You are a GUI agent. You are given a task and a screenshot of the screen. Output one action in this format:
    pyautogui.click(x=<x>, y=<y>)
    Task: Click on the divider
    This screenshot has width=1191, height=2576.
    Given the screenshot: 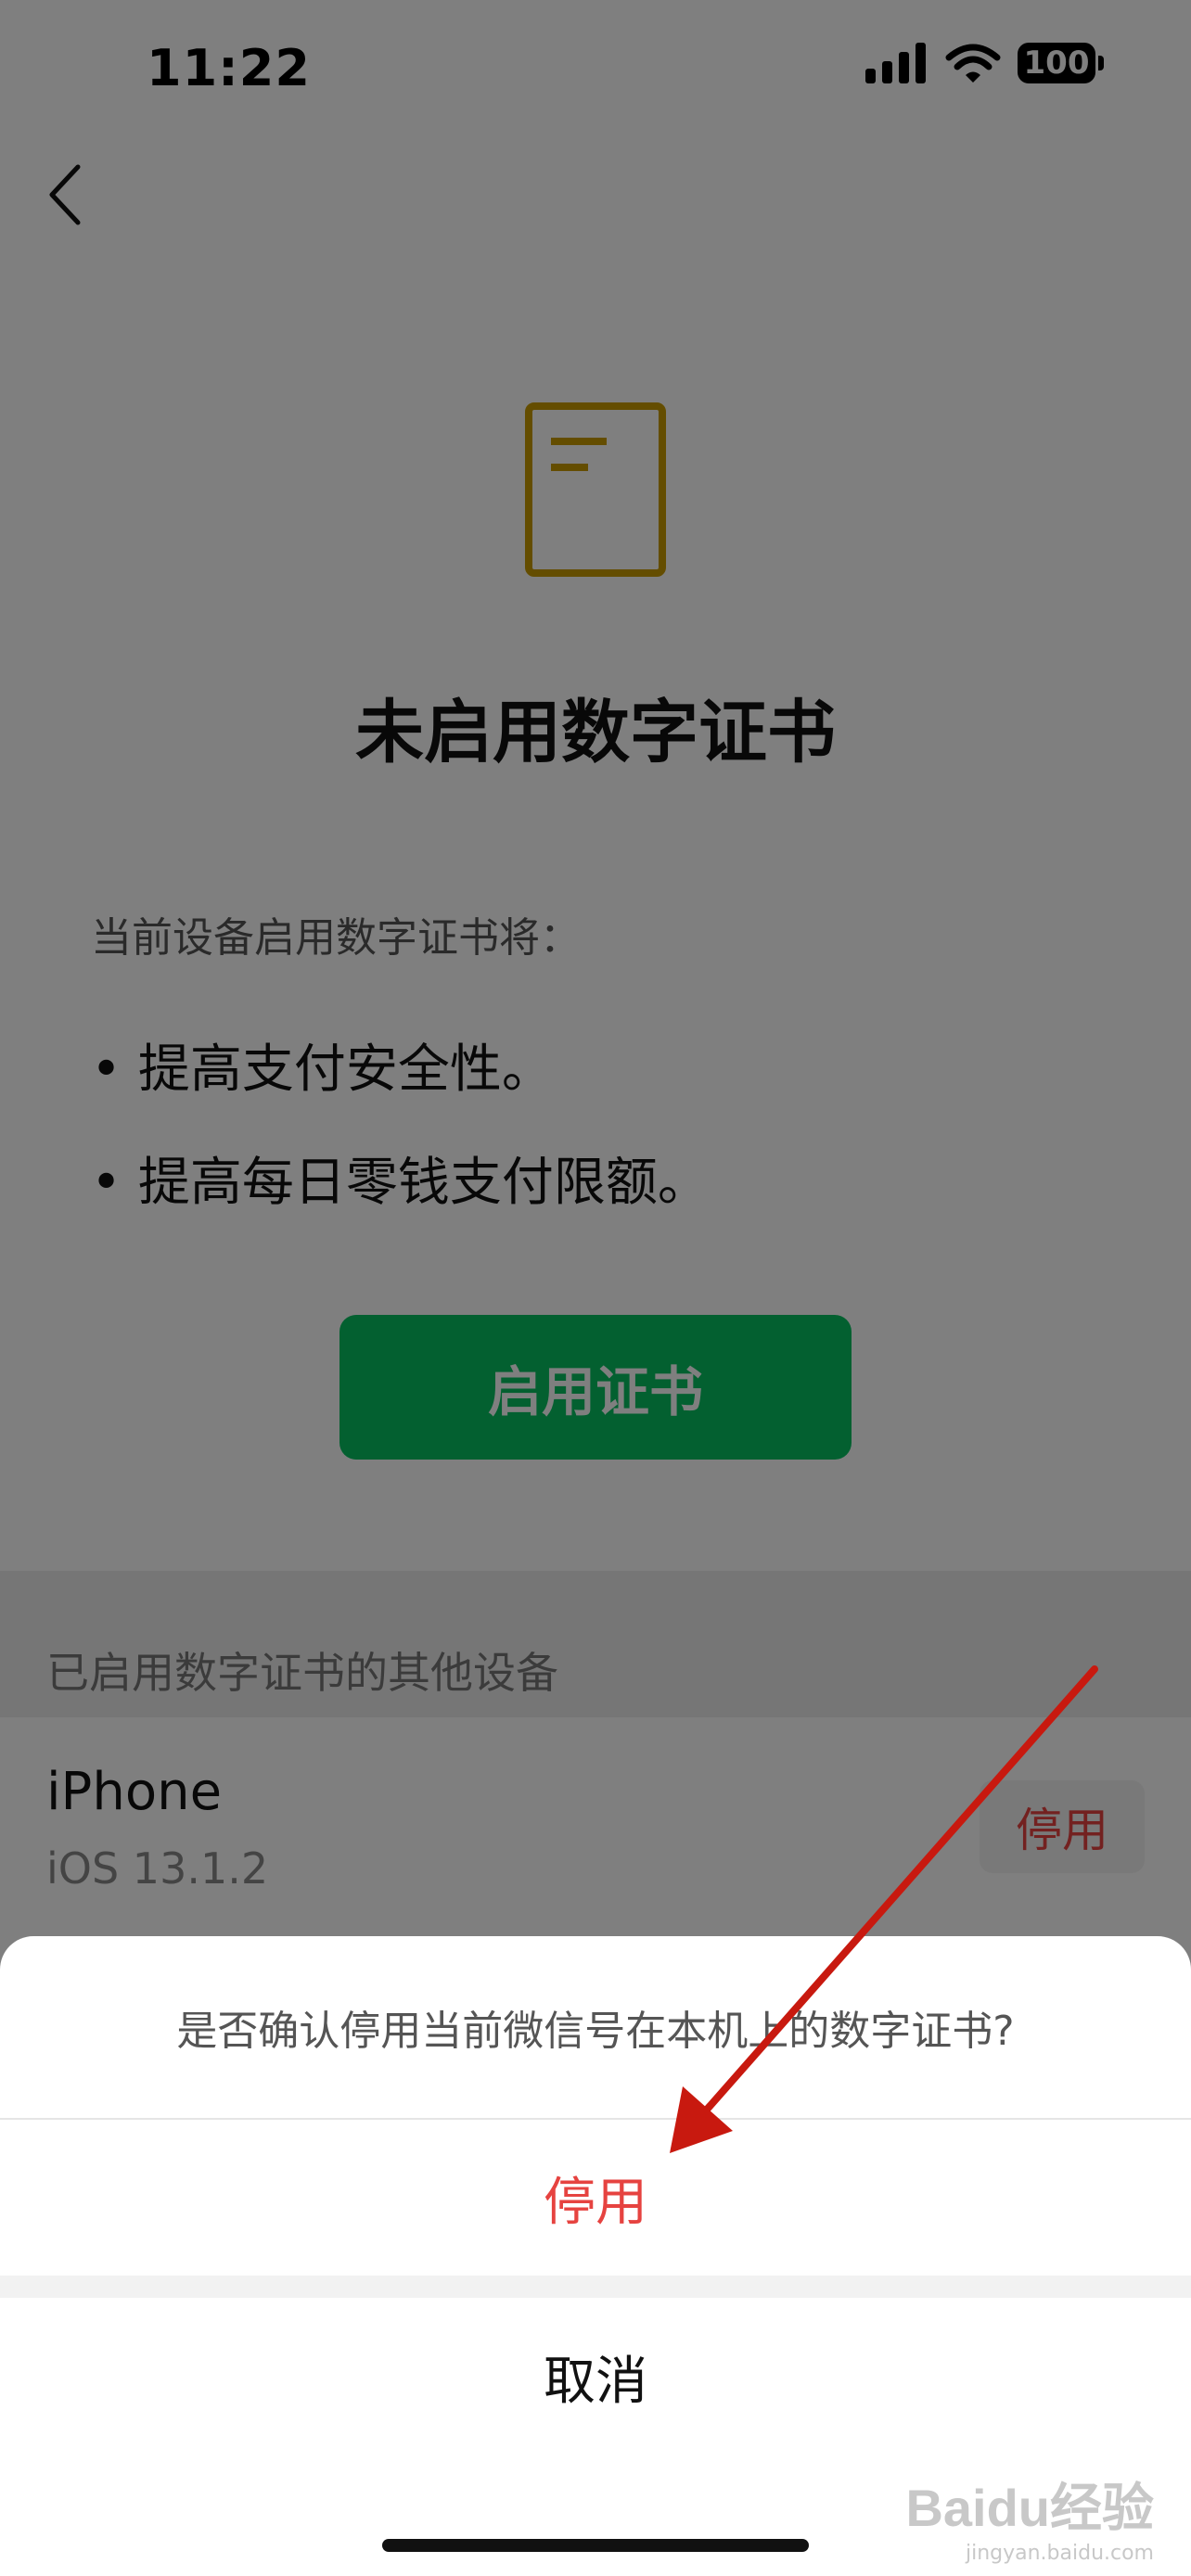 What is the action you would take?
    pyautogui.click(x=595, y=2287)
    